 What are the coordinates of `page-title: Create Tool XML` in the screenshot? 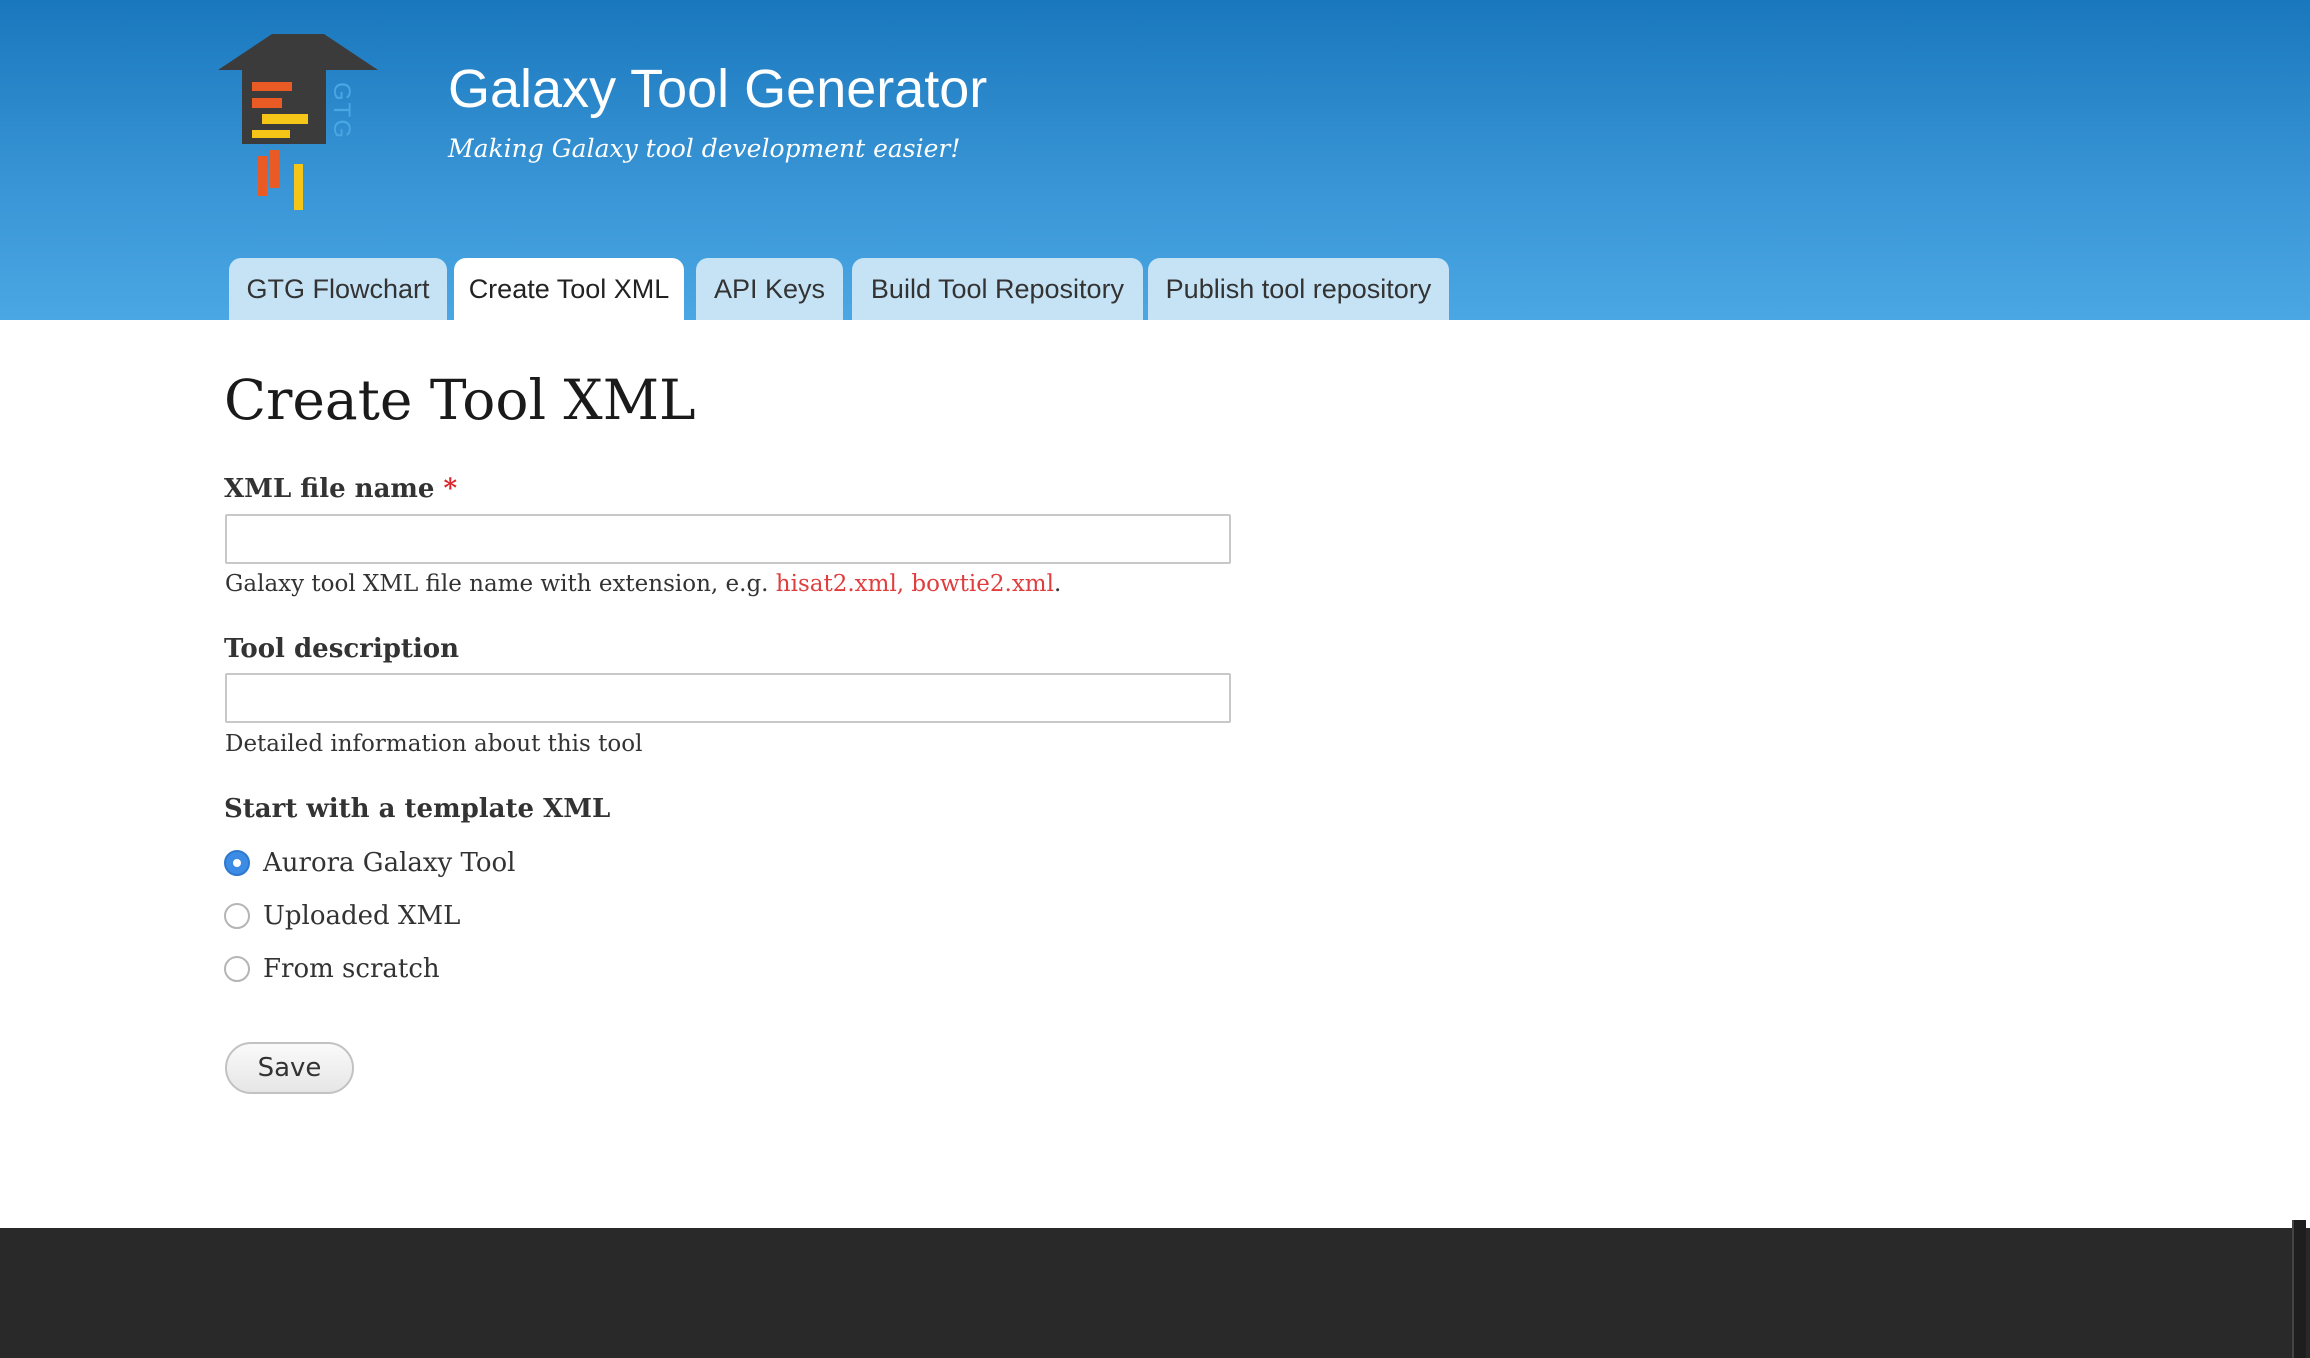 It's located at (460, 400).